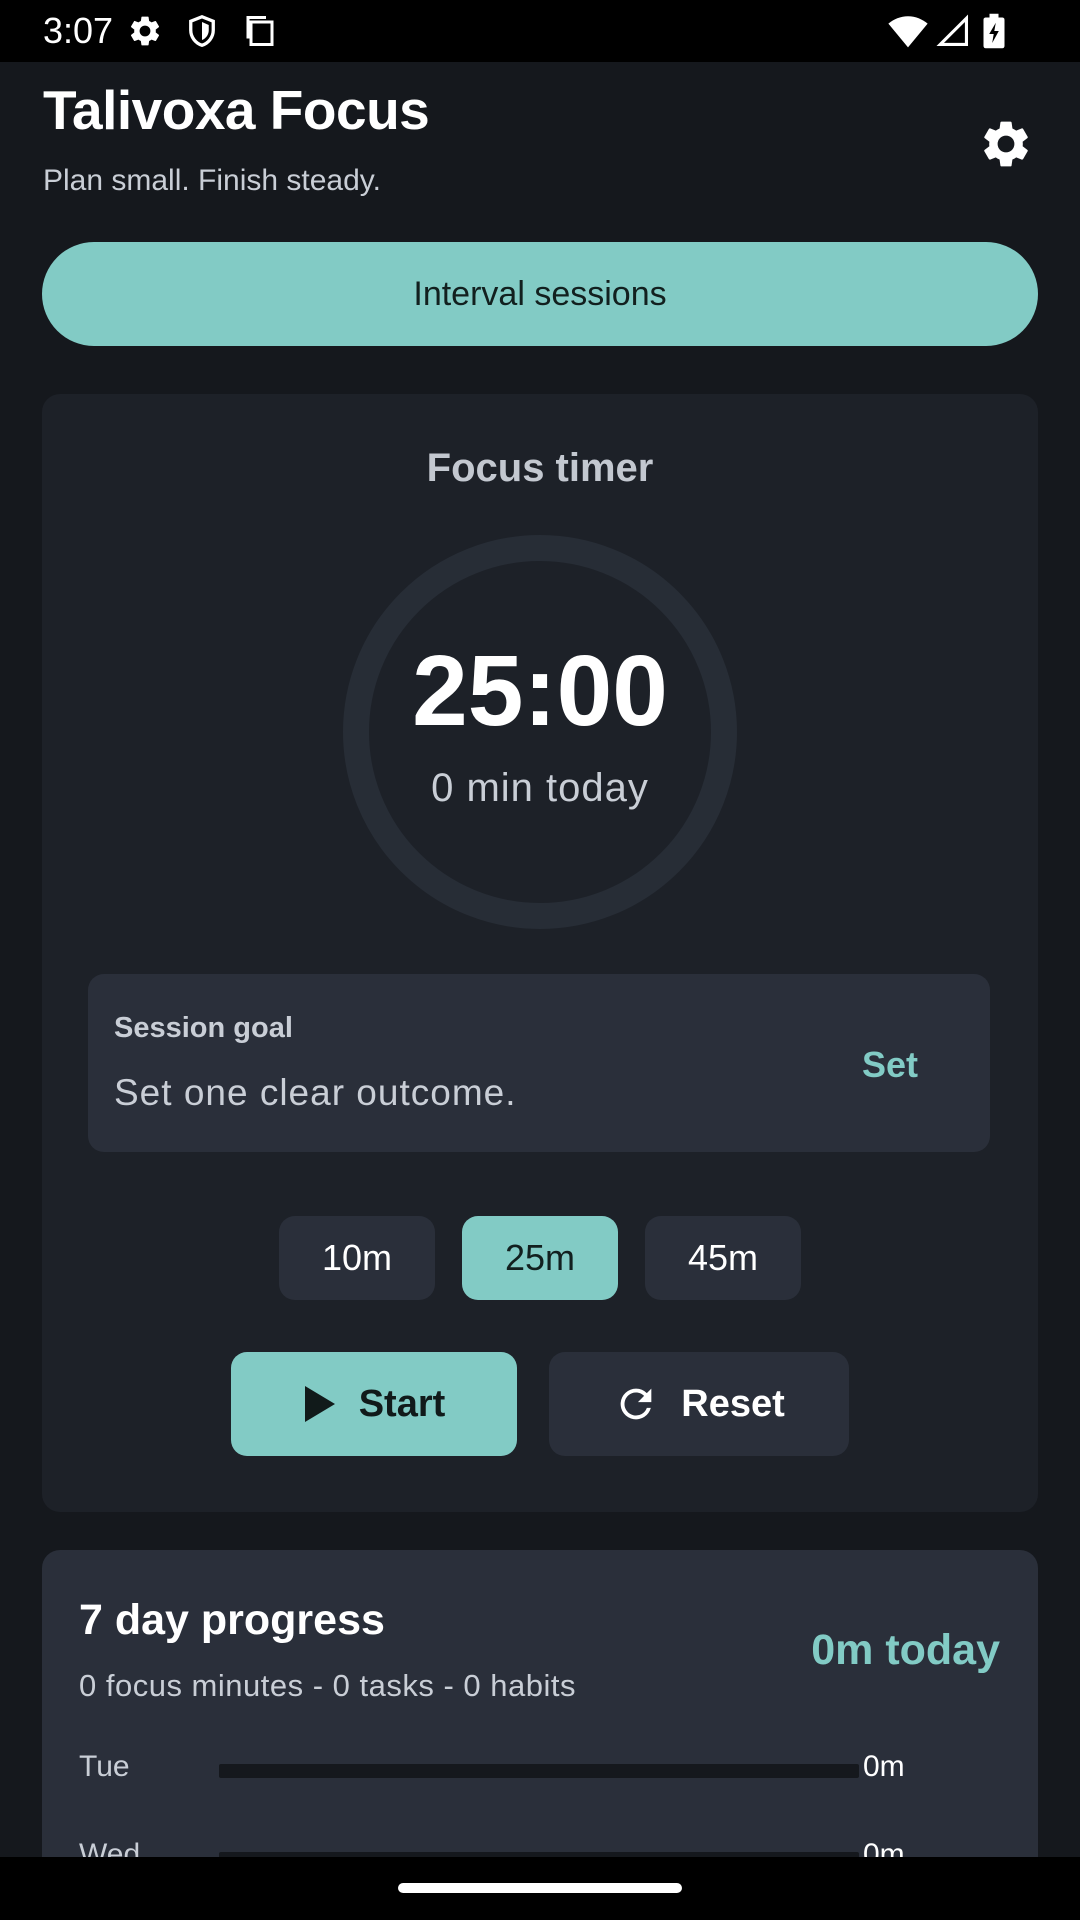 This screenshot has width=1080, height=1920. What do you see at coordinates (320, 1404) in the screenshot?
I see `play-icon` at bounding box center [320, 1404].